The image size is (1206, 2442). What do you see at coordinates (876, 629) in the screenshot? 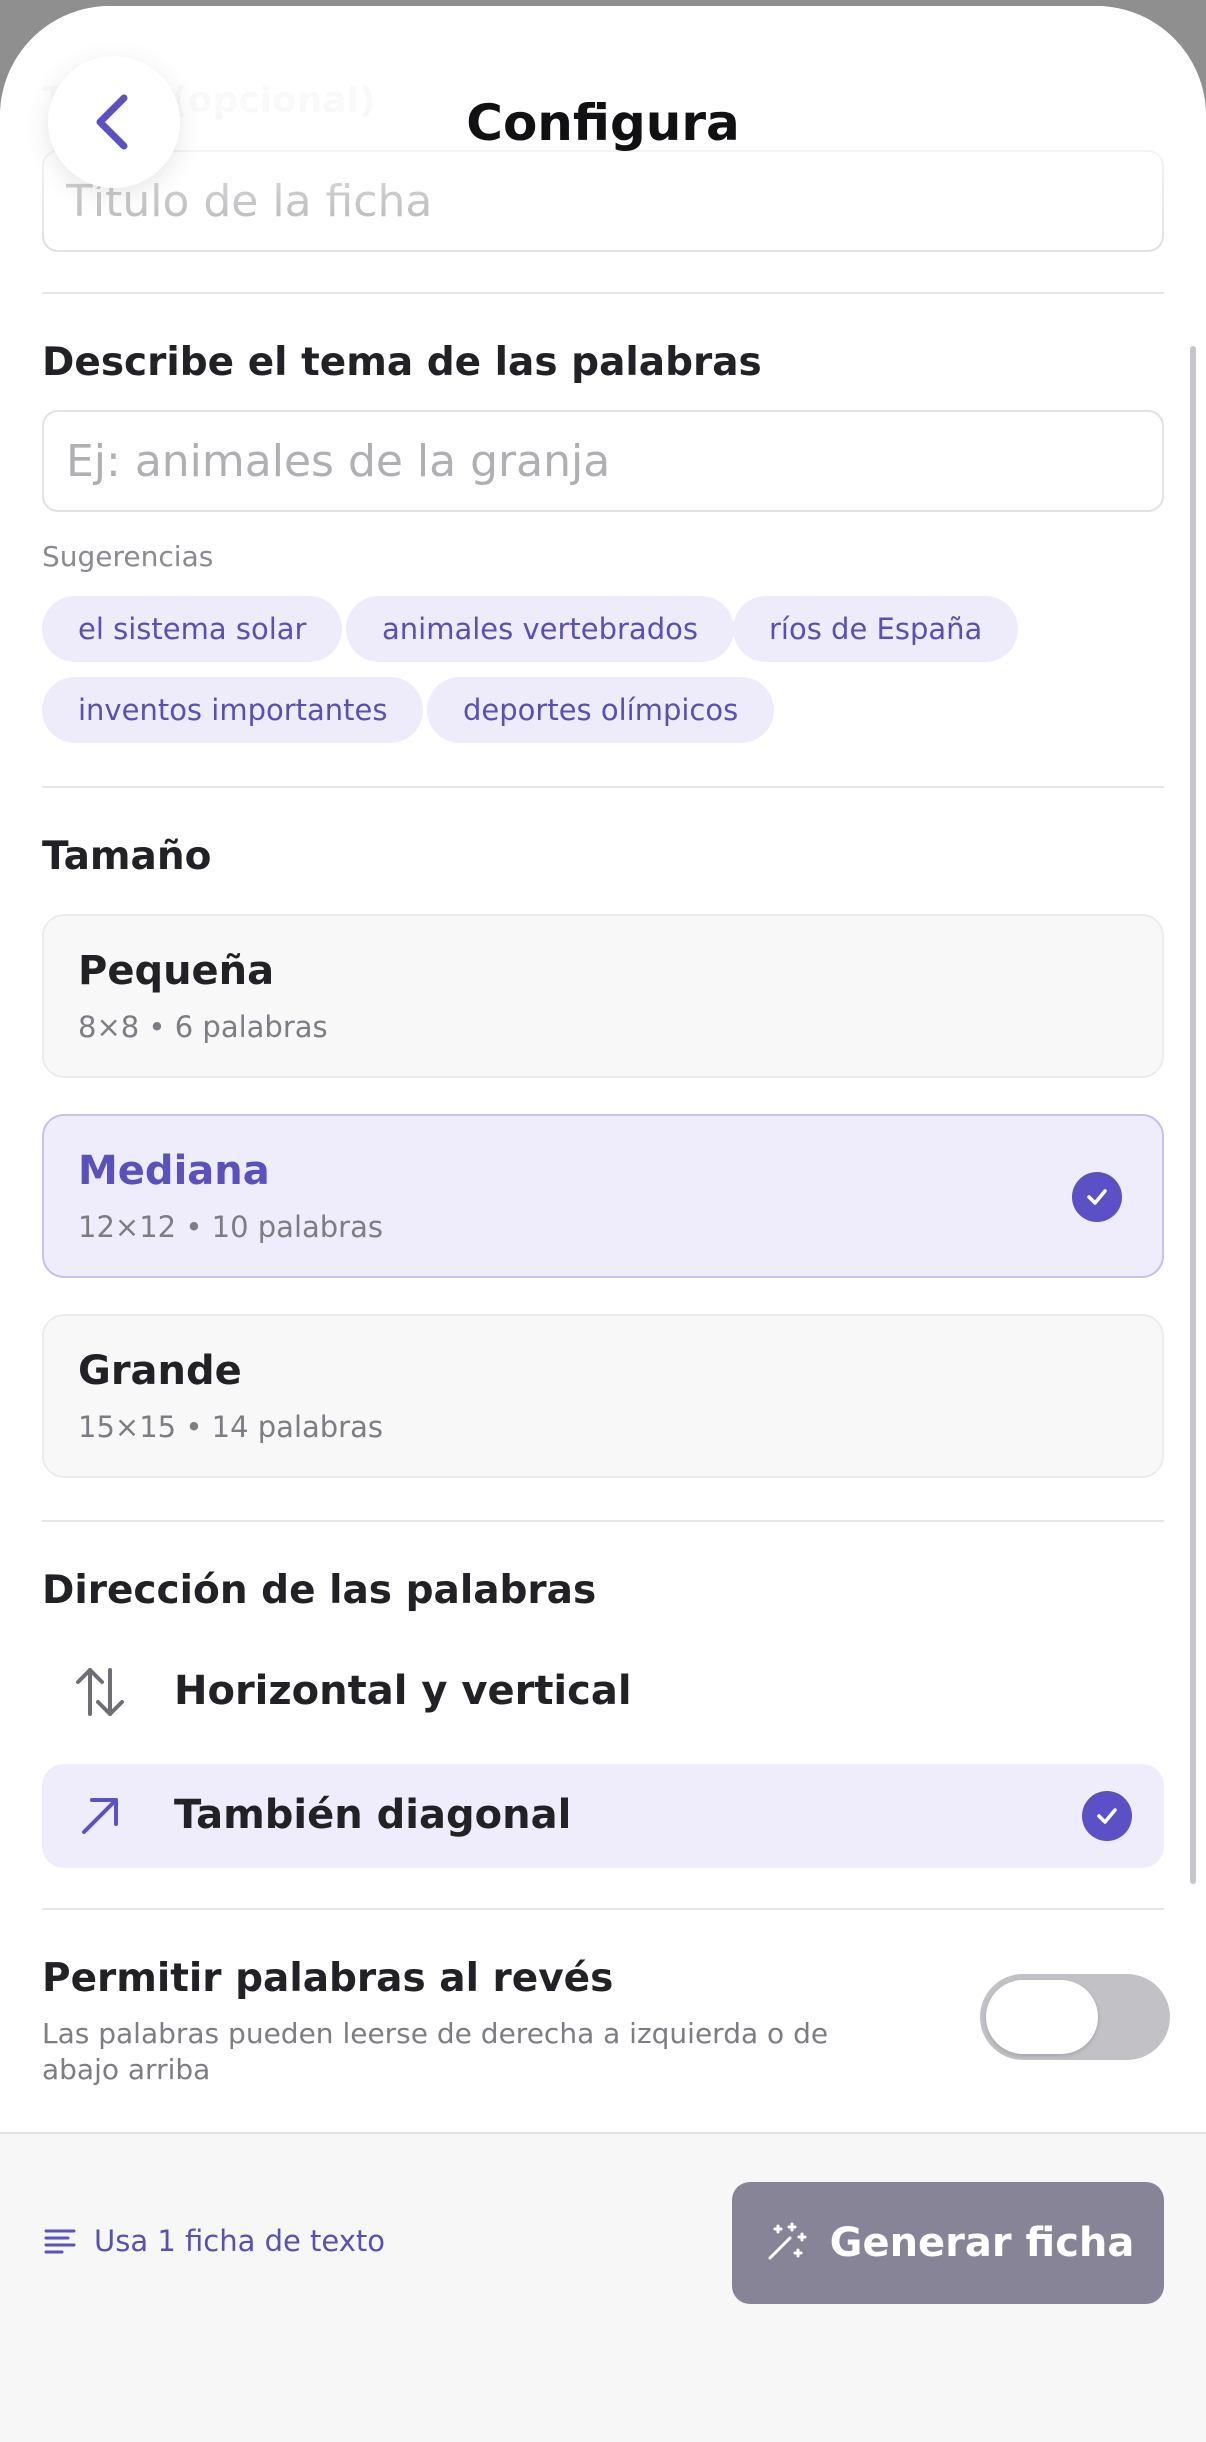
I see `suggestion-chip: ríos de España` at bounding box center [876, 629].